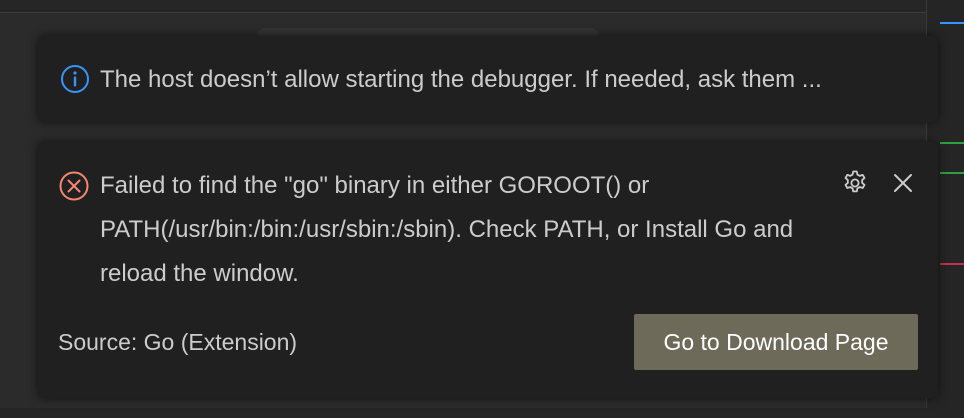 This screenshot has width=964, height=418. I want to click on minimap-marker-green, so click(952, 143).